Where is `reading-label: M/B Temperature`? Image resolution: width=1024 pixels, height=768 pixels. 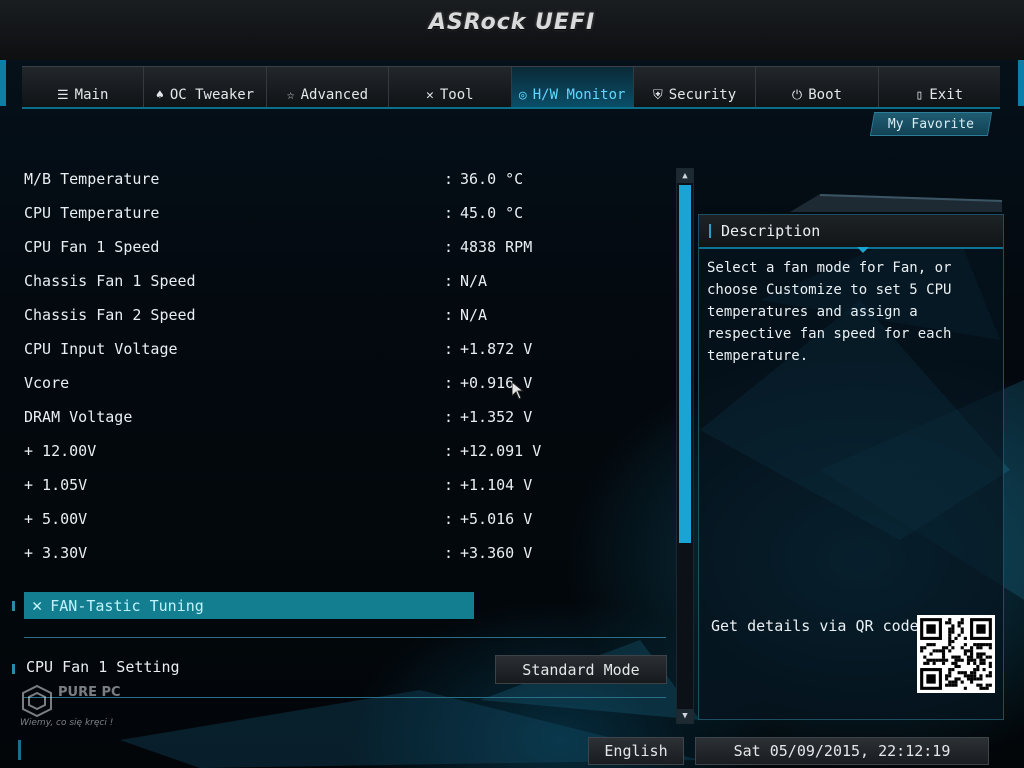
reading-label: M/B Temperature is located at coordinates (92, 179).